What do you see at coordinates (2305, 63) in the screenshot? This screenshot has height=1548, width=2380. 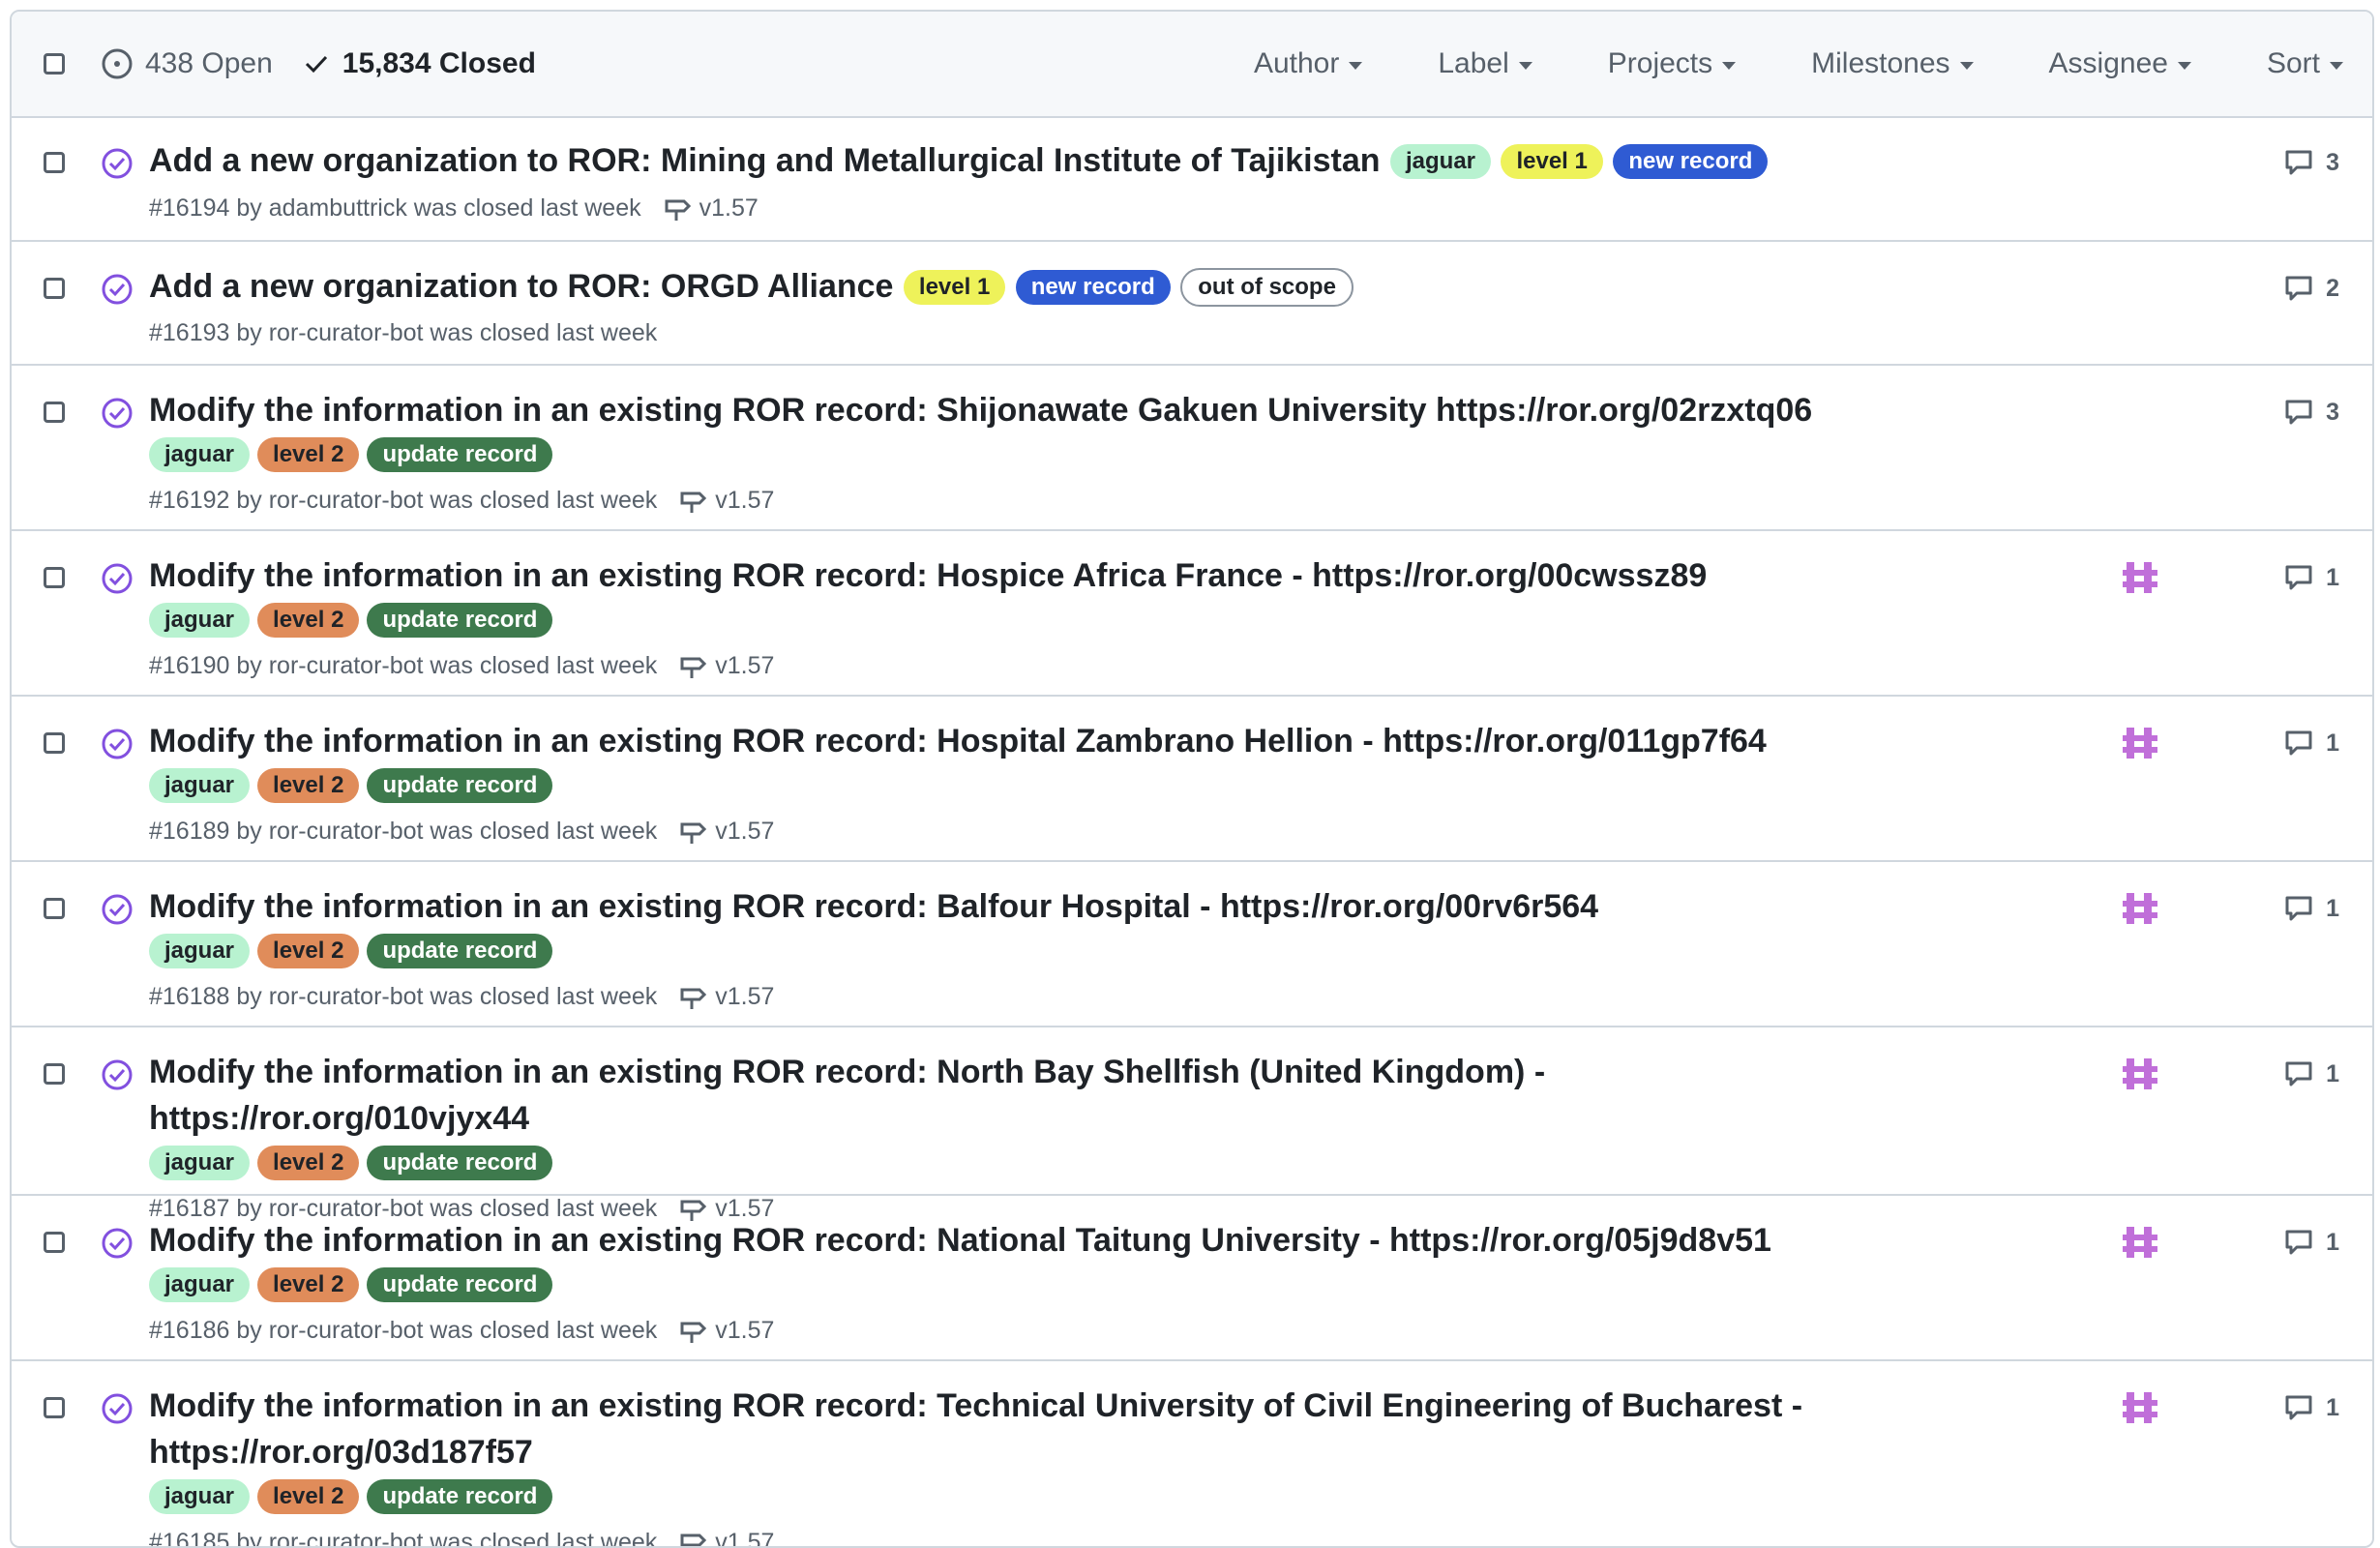 I see `filter-sort: Sort` at bounding box center [2305, 63].